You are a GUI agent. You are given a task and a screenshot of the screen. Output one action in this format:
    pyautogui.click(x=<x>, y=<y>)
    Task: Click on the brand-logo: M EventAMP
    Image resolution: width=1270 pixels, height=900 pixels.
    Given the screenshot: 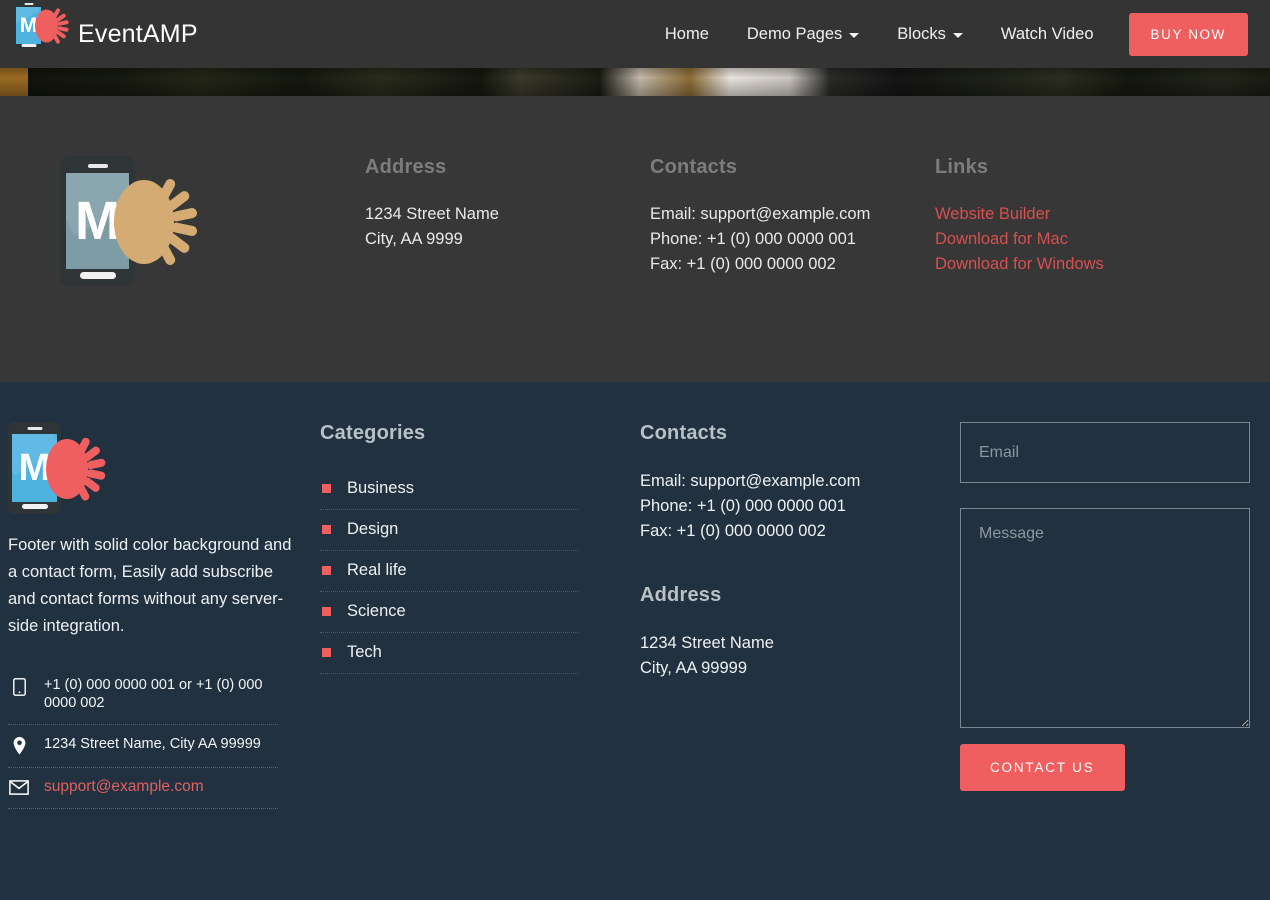 What is the action you would take?
    pyautogui.click(x=106, y=34)
    